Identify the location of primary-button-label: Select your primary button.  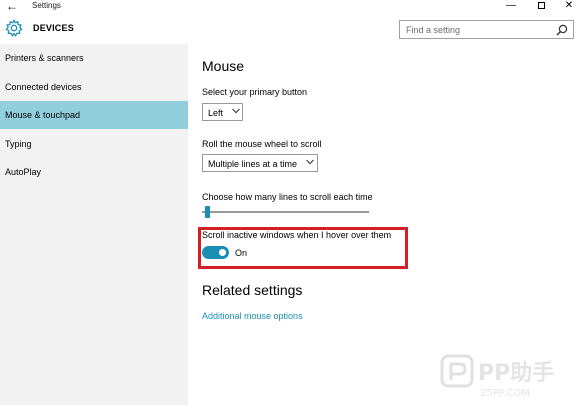
(255, 92).